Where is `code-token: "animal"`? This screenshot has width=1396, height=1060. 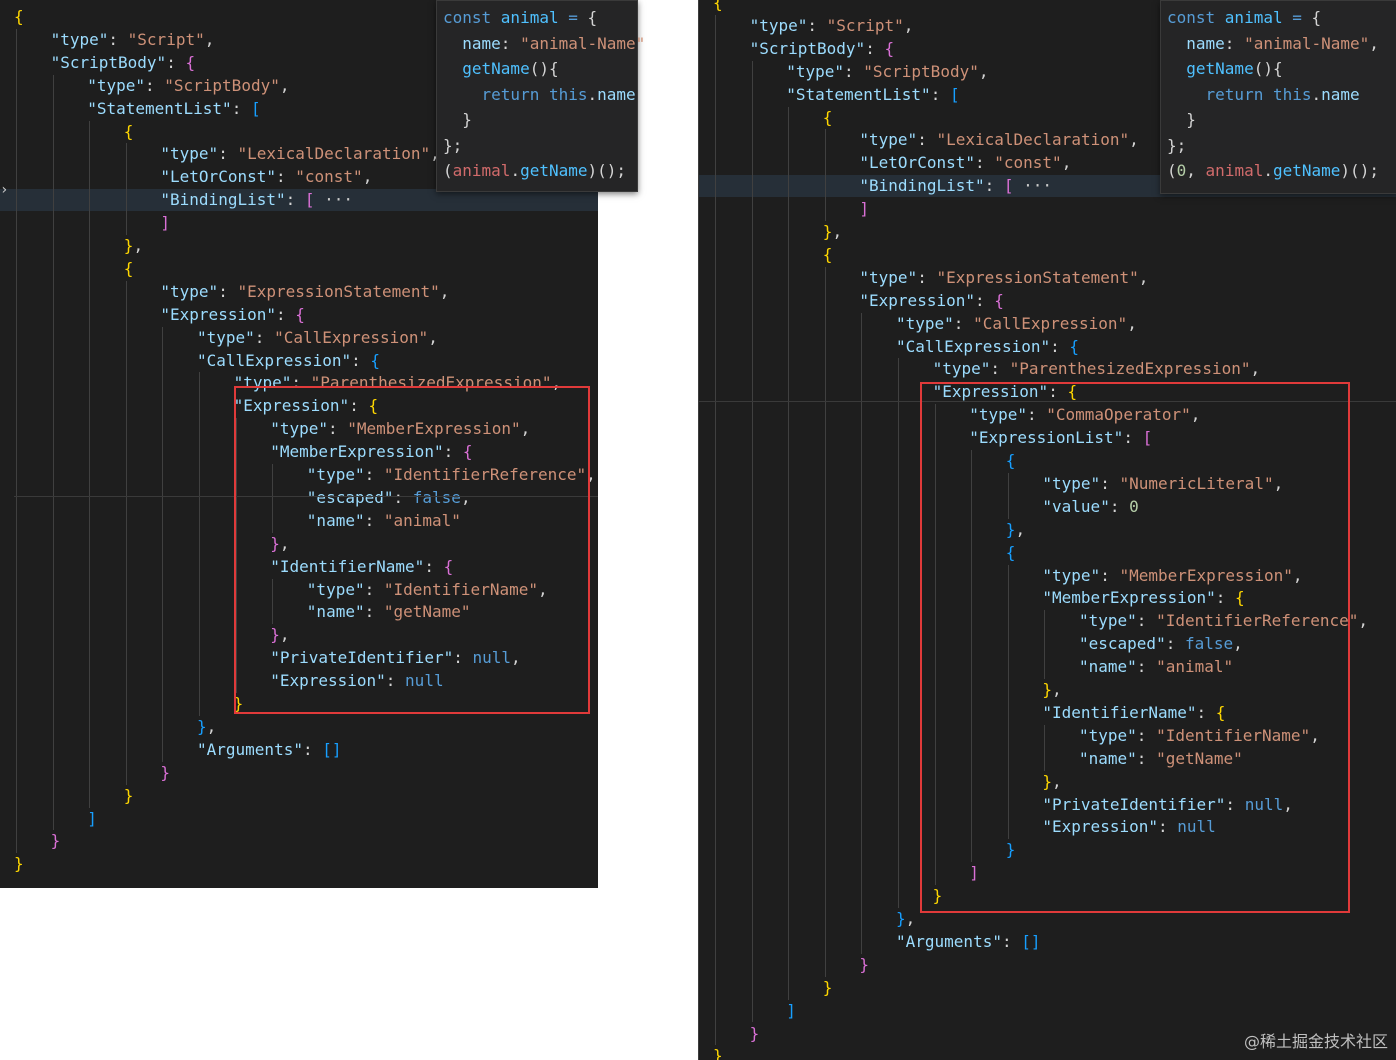 code-token: "animal" is located at coordinates (1195, 667).